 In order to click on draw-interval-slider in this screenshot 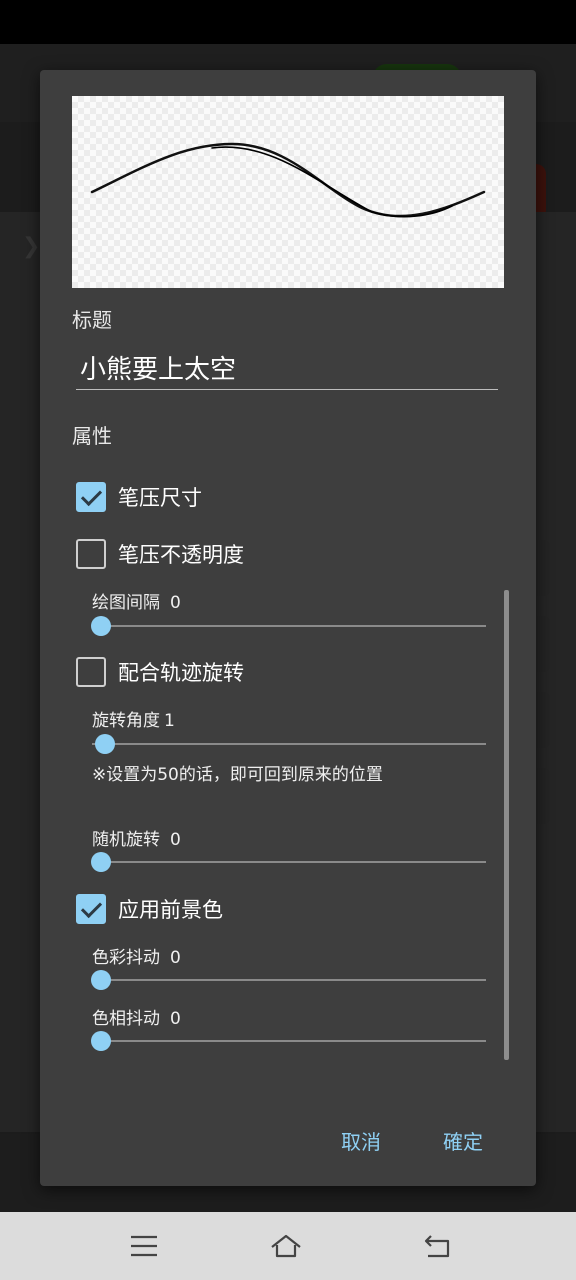, I will do `click(288, 626)`.